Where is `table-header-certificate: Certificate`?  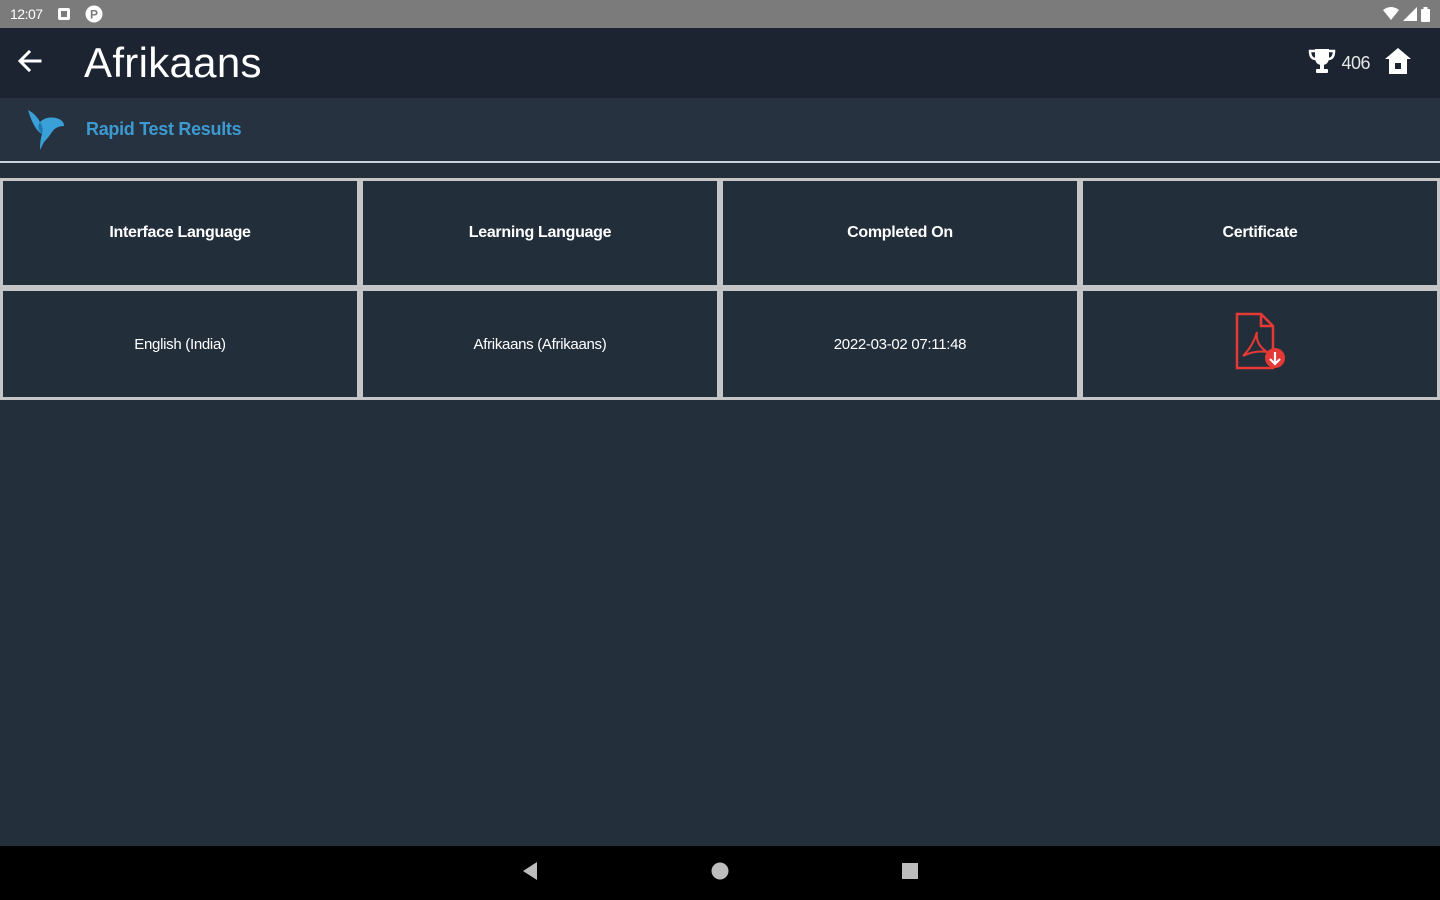 table-header-certificate: Certificate is located at coordinates (1260, 233).